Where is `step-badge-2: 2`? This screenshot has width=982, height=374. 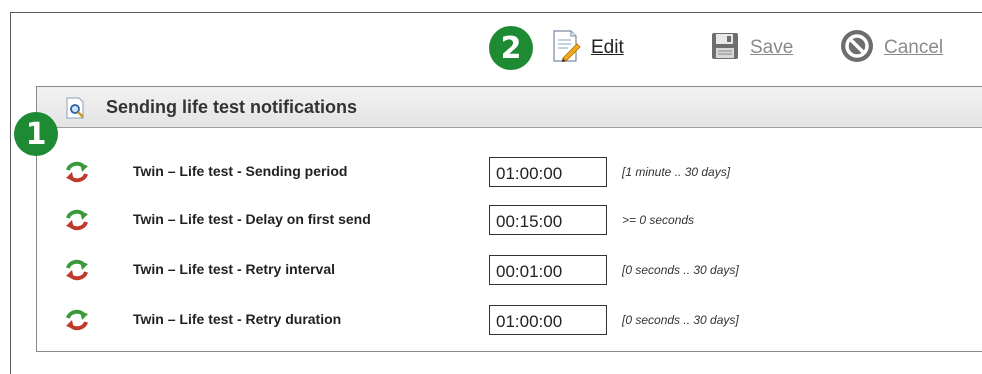
step-badge-2: 2 is located at coordinates (511, 48).